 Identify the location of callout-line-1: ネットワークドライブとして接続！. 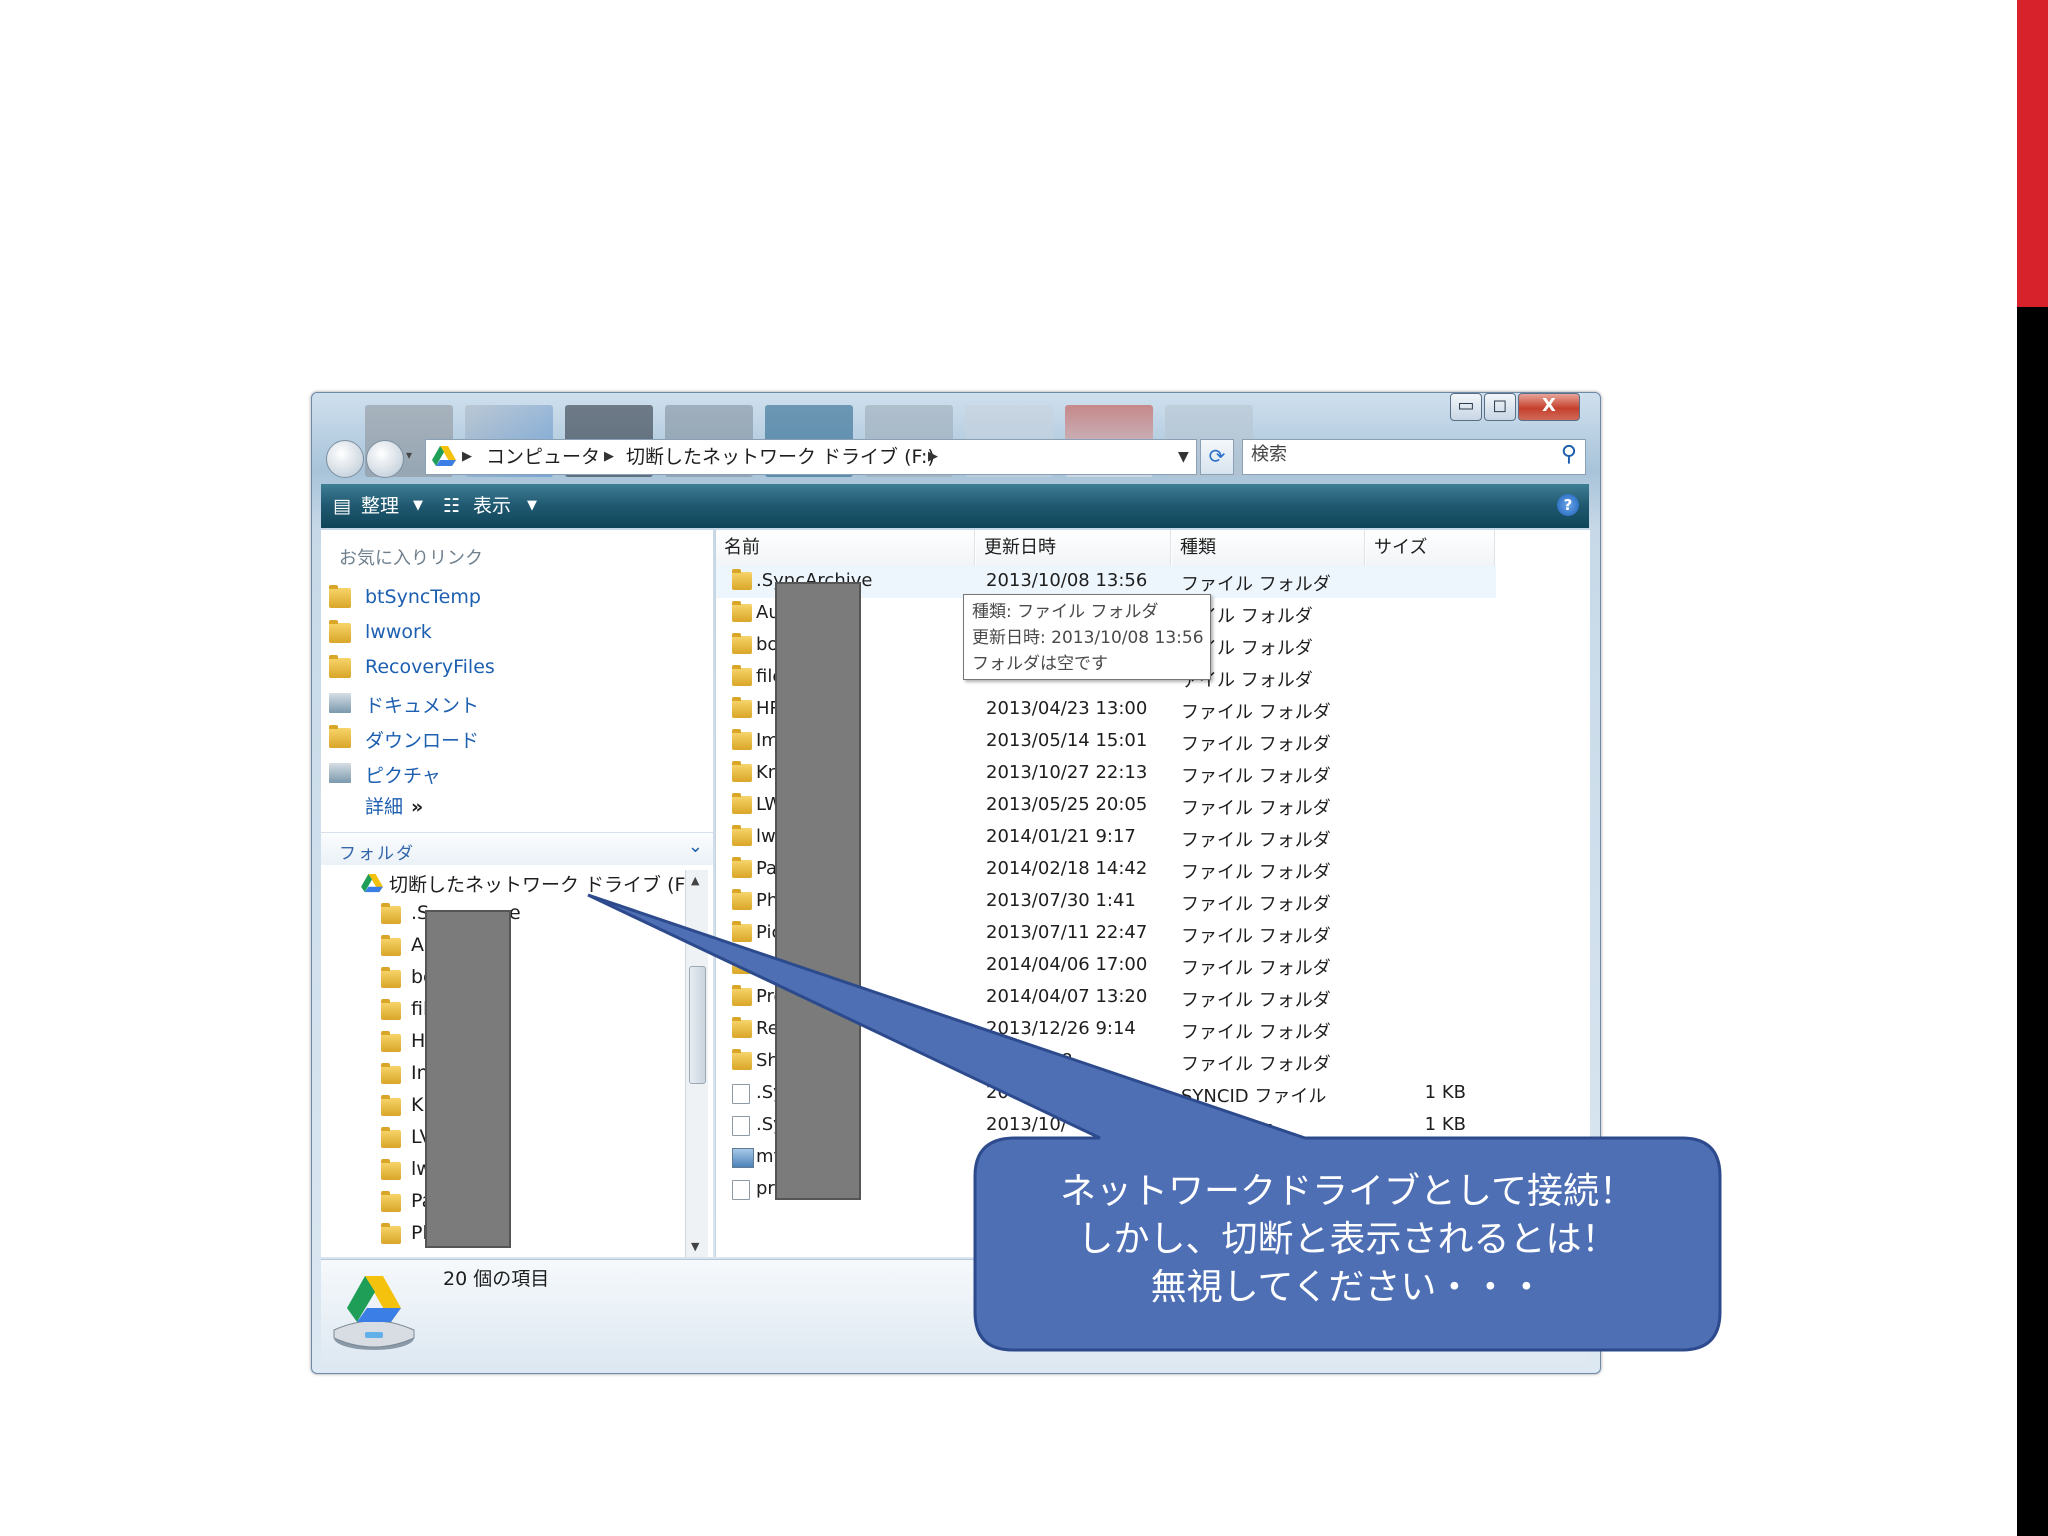
(1347, 1191).